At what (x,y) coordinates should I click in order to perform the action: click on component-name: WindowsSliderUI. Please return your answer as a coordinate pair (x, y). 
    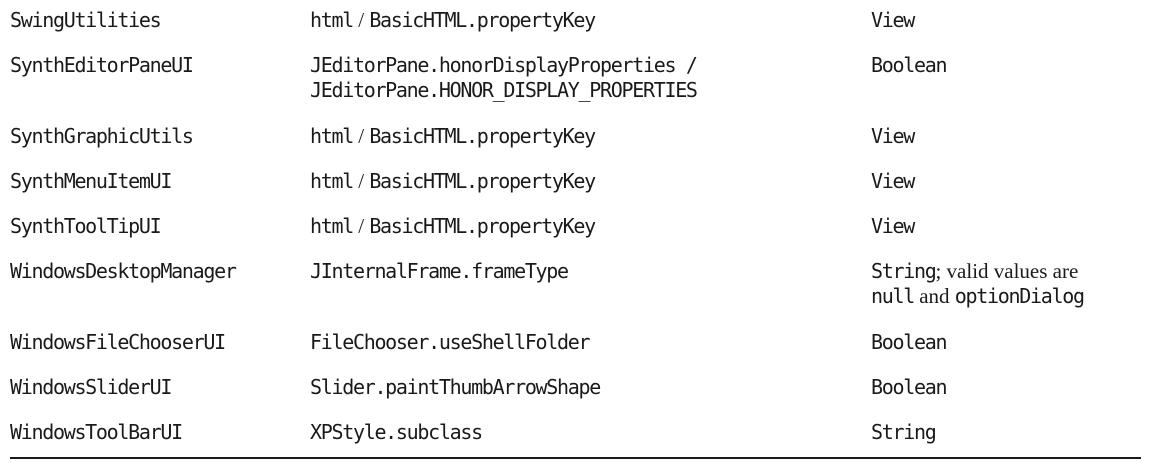
    Looking at the image, I should click on (91, 387).